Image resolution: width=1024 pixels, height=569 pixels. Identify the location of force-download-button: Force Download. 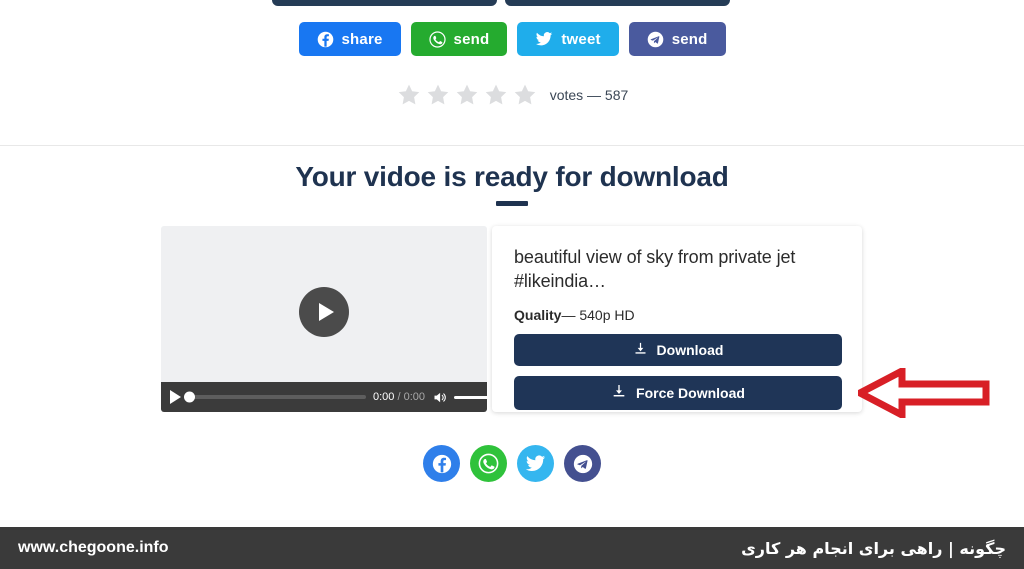
(678, 392).